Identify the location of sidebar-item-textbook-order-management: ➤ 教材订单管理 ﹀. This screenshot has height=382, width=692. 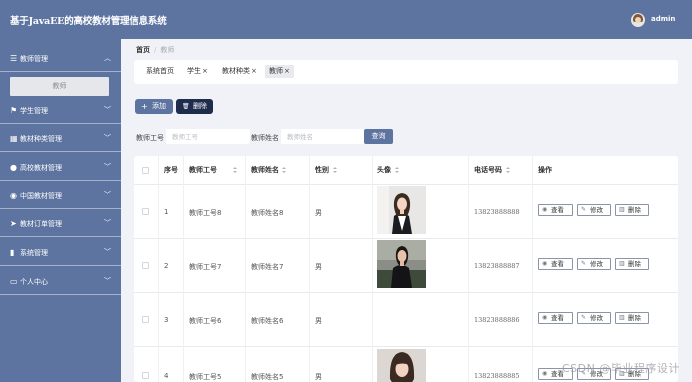
(60, 223).